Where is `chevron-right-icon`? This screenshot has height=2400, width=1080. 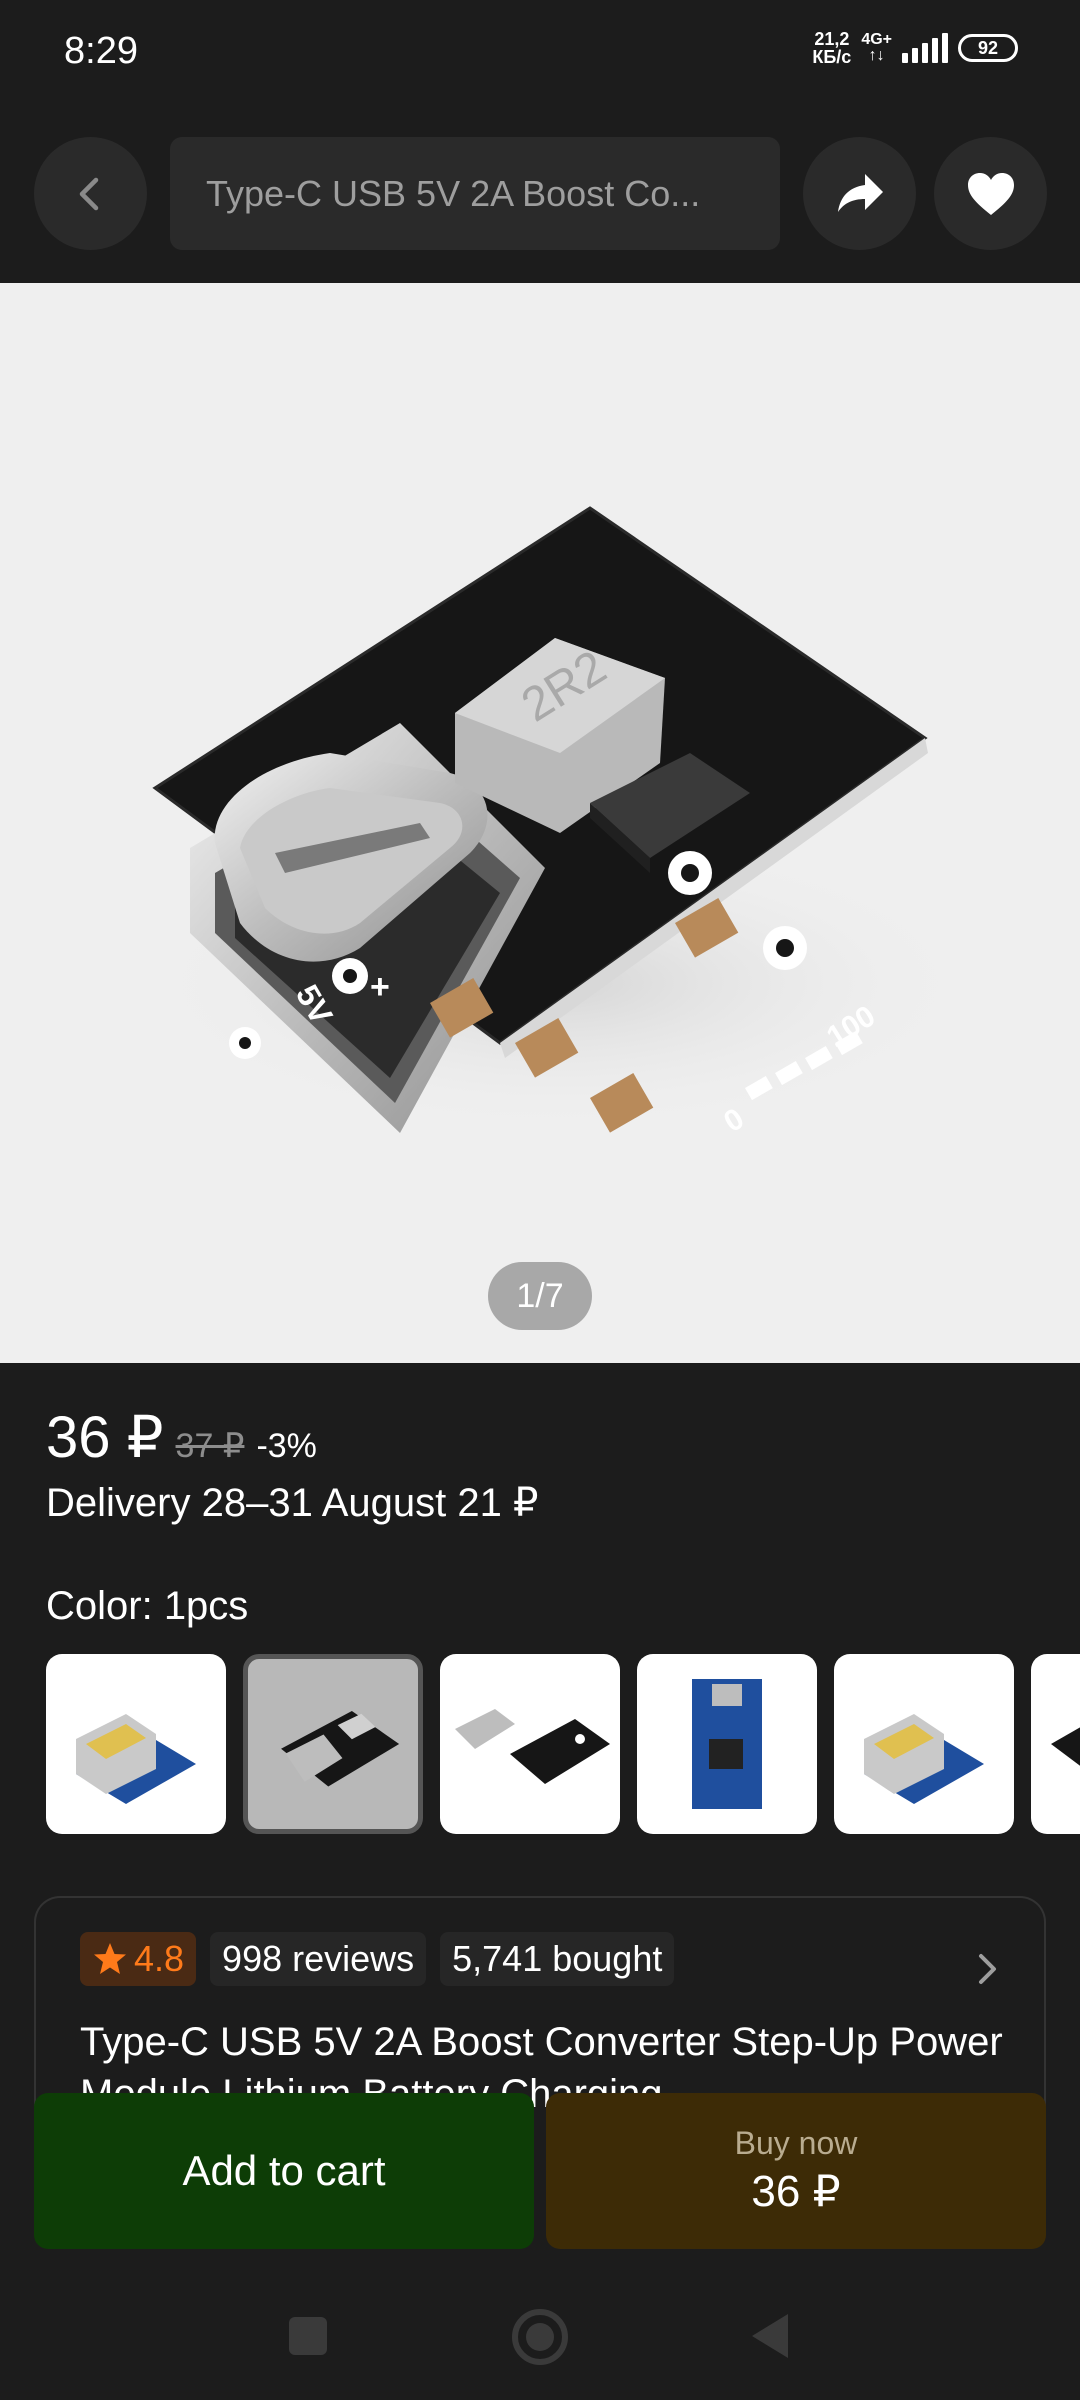
chevron-right-icon is located at coordinates (987, 1969).